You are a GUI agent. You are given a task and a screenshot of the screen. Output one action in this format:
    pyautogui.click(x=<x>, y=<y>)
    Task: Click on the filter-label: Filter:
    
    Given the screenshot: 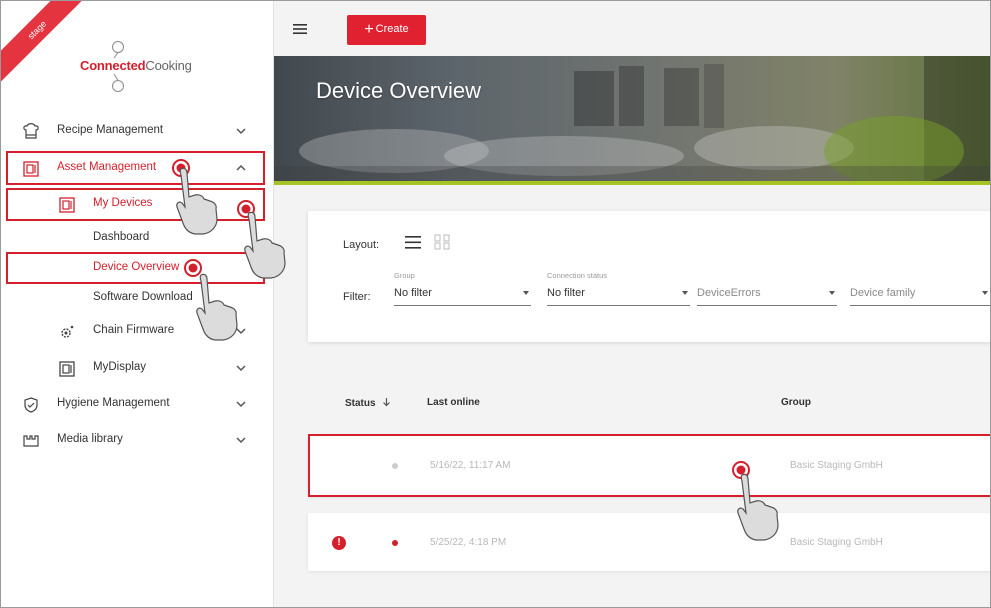 What is the action you would take?
    pyautogui.click(x=357, y=297)
    